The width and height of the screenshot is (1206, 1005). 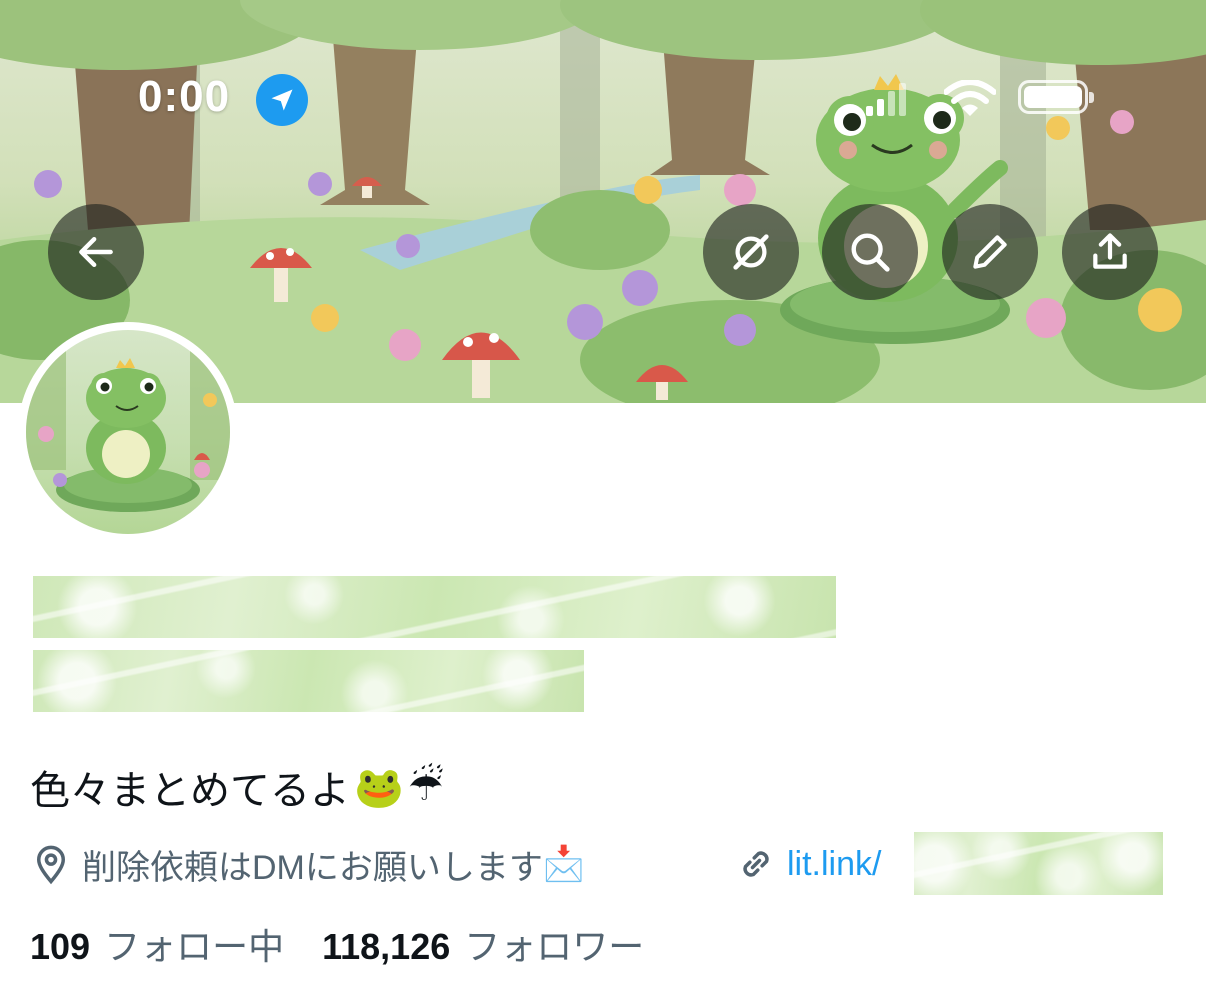 What do you see at coordinates (194, 944) in the screenshot?
I see `following-label: フォロー中` at bounding box center [194, 944].